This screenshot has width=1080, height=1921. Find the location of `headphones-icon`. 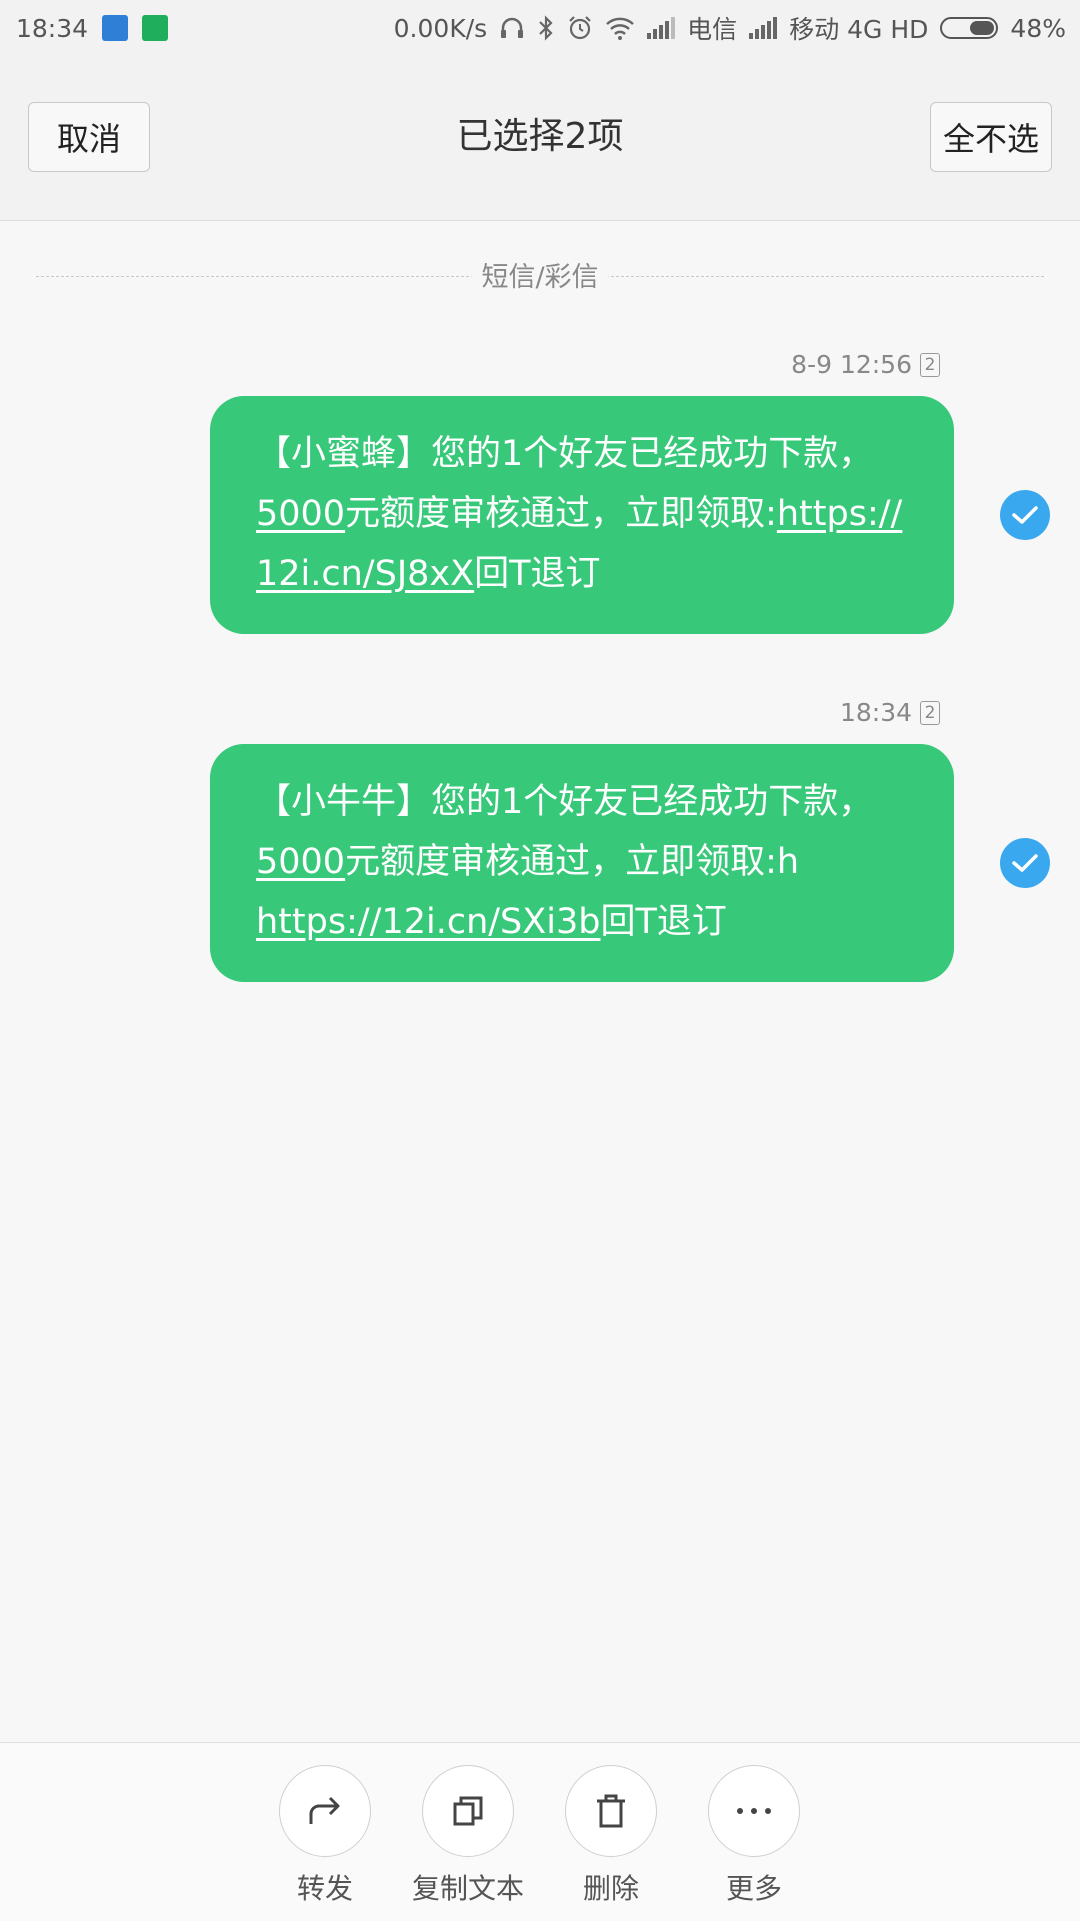

headphones-icon is located at coordinates (512, 27).